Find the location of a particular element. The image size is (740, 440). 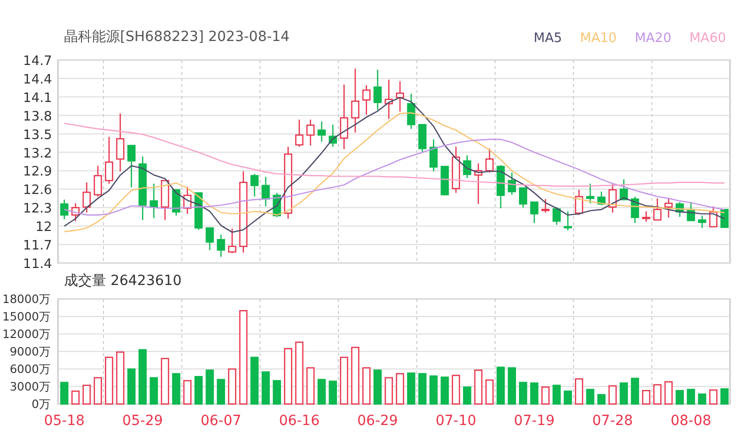

price-axis-label: 14.1 is located at coordinates (37, 98).